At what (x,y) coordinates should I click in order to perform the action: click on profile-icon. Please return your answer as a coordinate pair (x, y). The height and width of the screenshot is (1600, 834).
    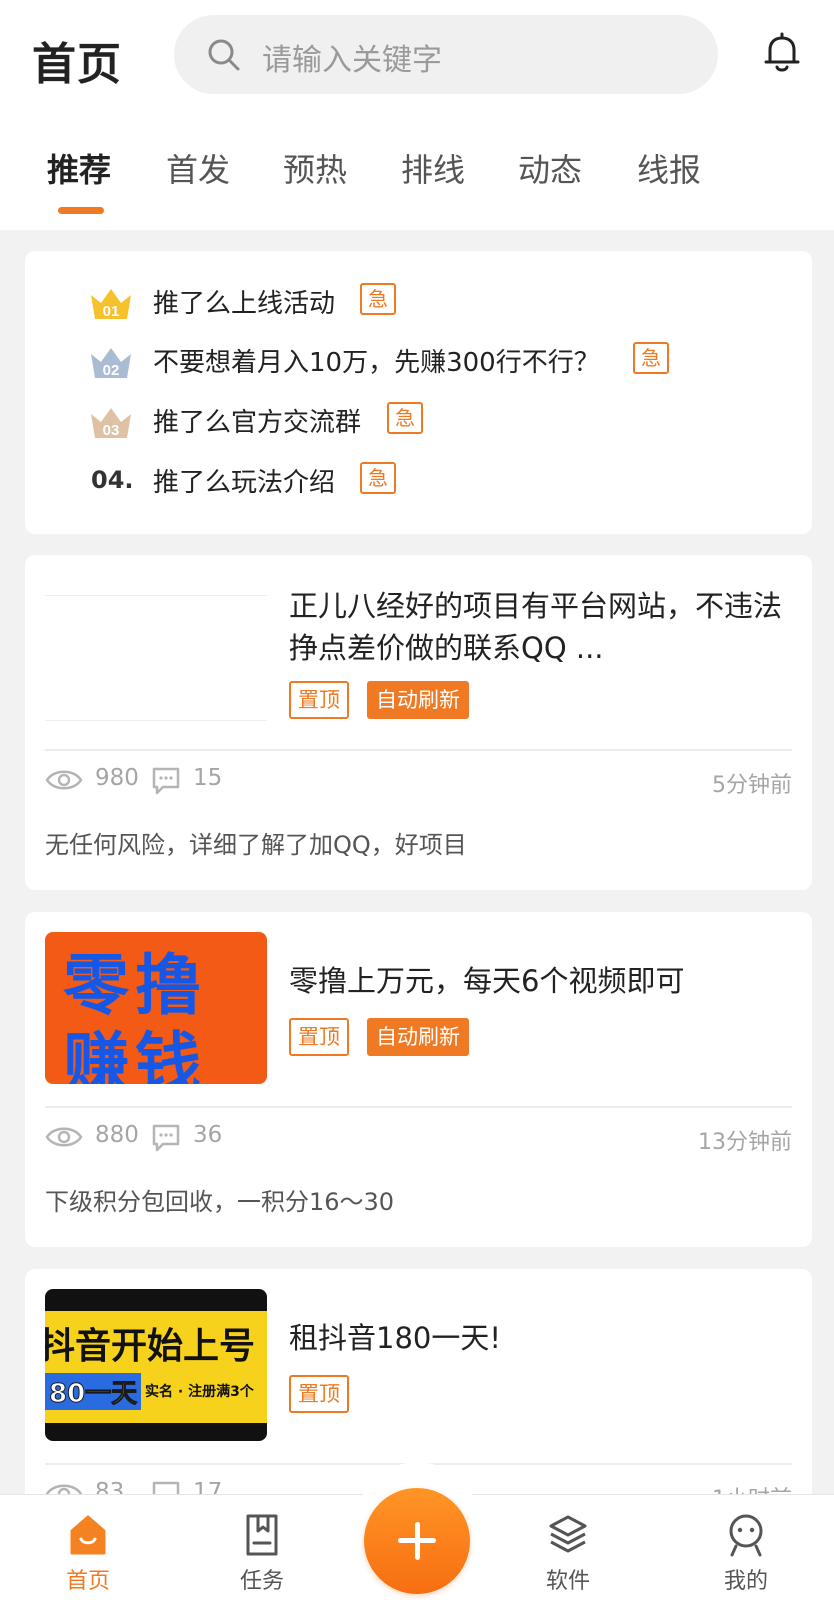
    Looking at the image, I should click on (746, 1535).